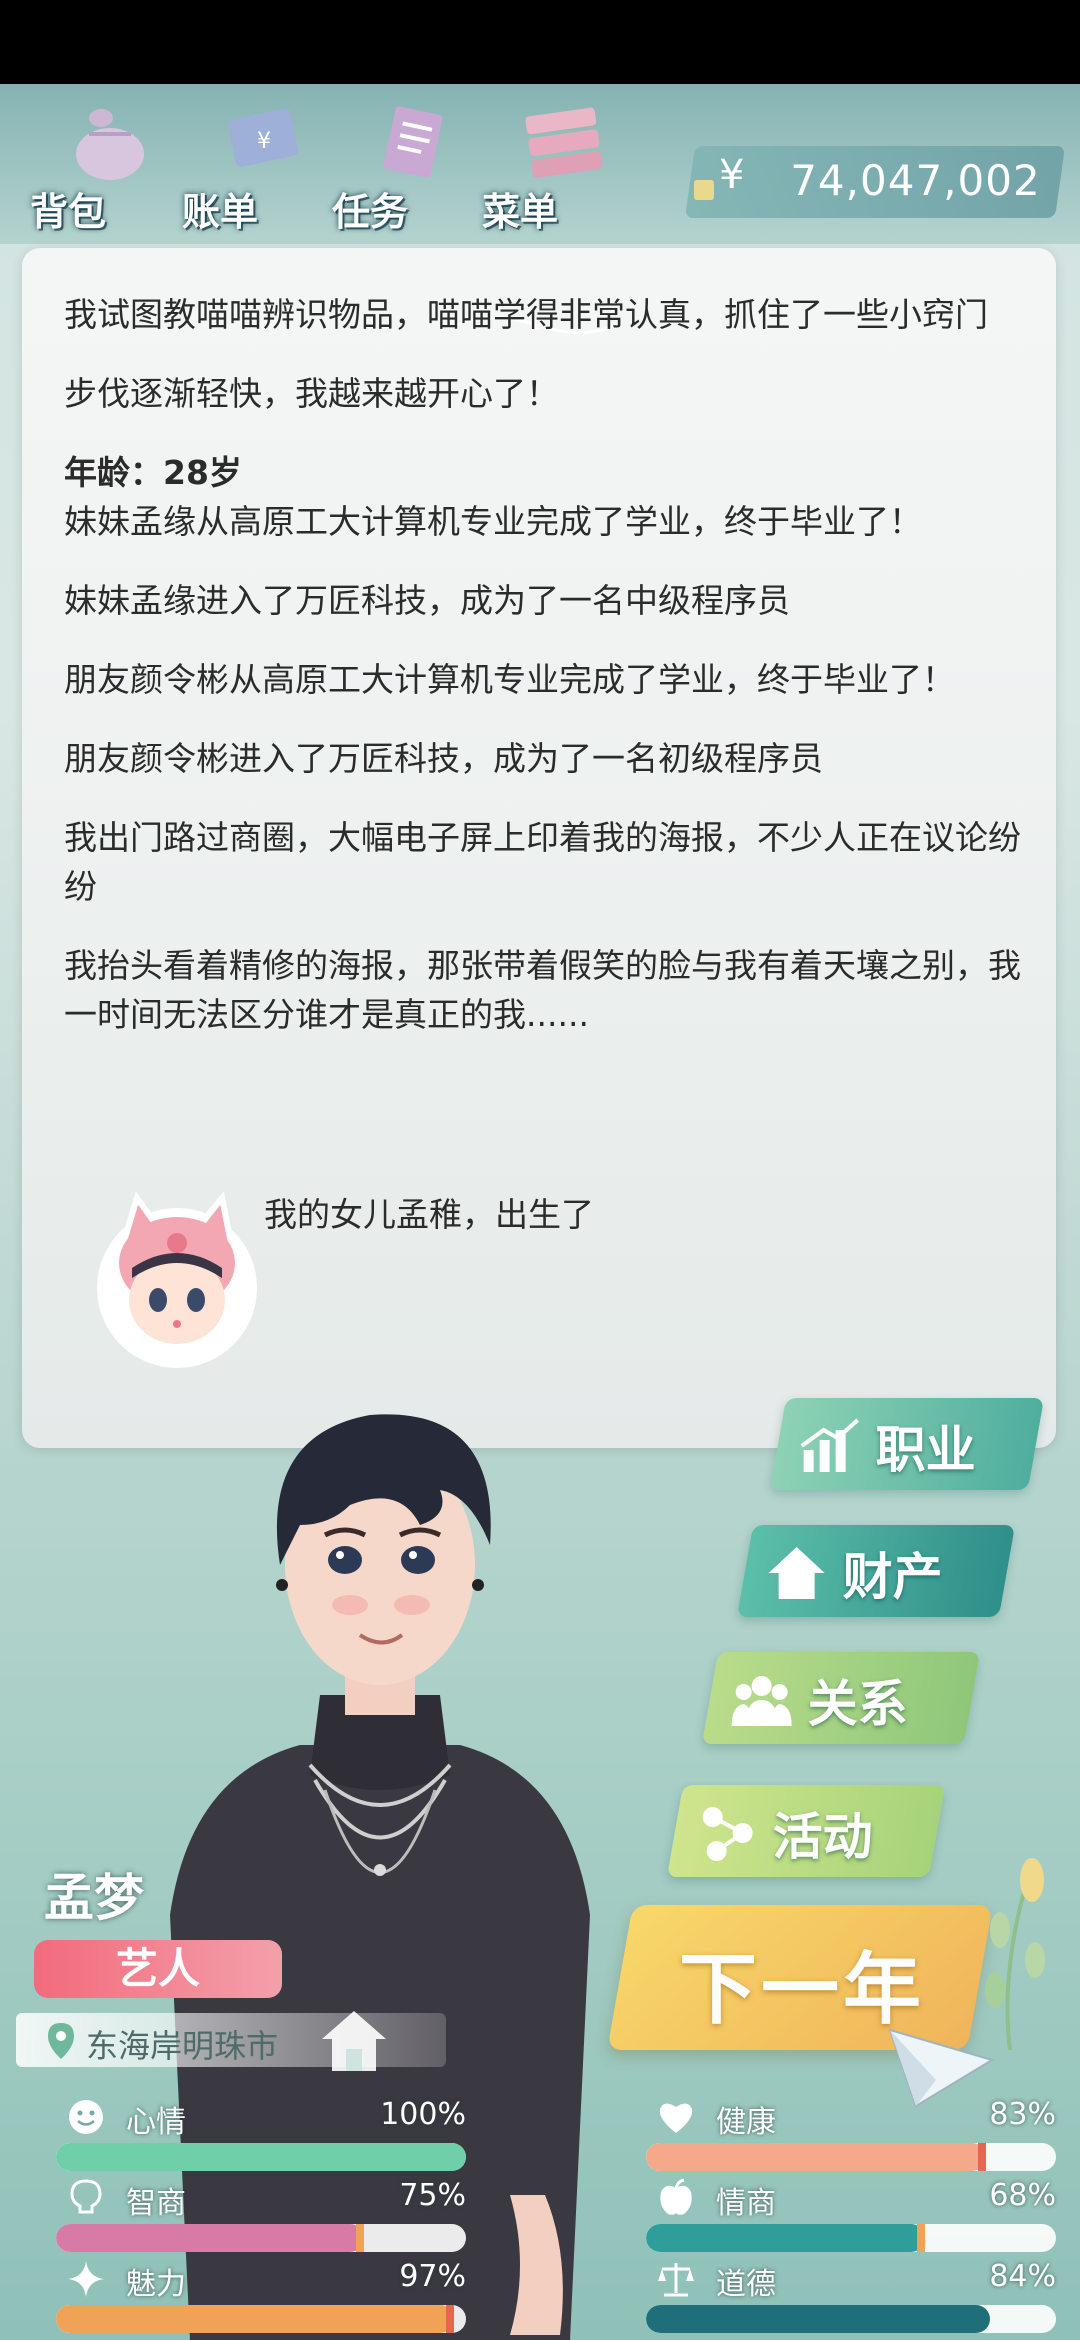 Image resolution: width=1080 pixels, height=2340 pixels. What do you see at coordinates (836, 2218) in the screenshot?
I see `stat-eq: 情商 68%` at bounding box center [836, 2218].